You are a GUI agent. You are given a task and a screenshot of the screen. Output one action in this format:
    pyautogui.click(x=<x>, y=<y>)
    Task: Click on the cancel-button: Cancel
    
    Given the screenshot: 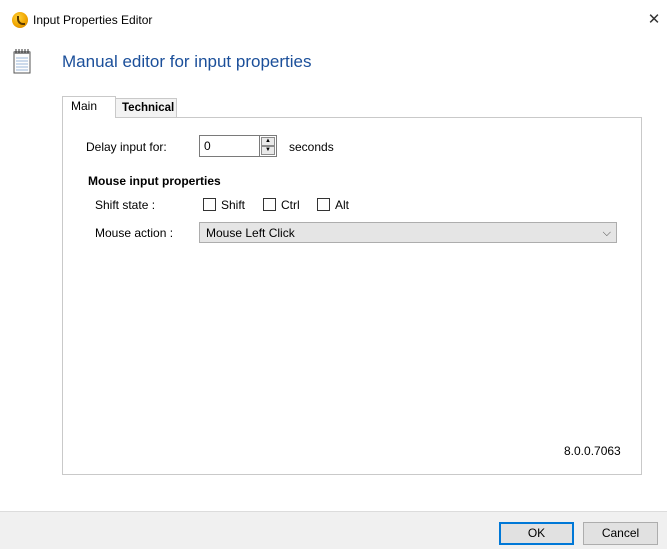 What is the action you would take?
    pyautogui.click(x=620, y=533)
    